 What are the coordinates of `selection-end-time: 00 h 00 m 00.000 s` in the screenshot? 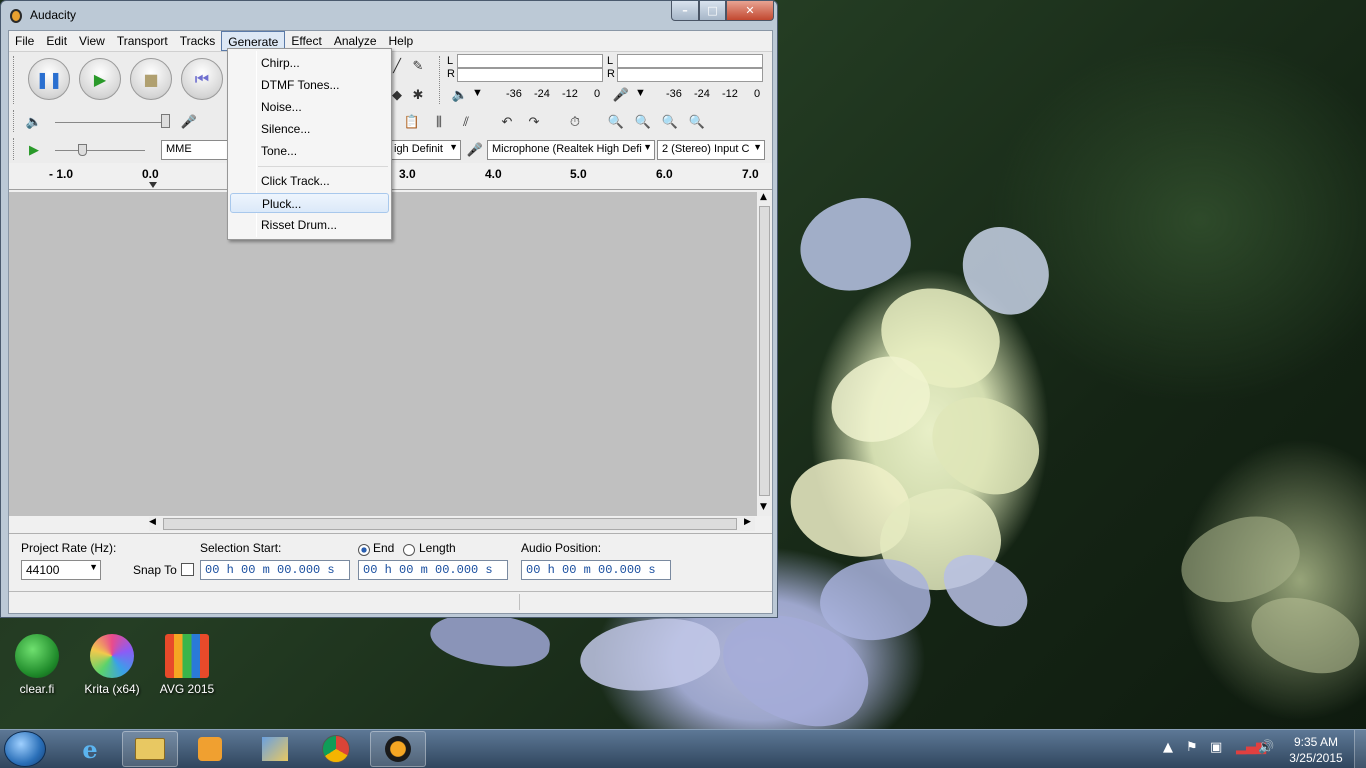 It's located at (433, 570).